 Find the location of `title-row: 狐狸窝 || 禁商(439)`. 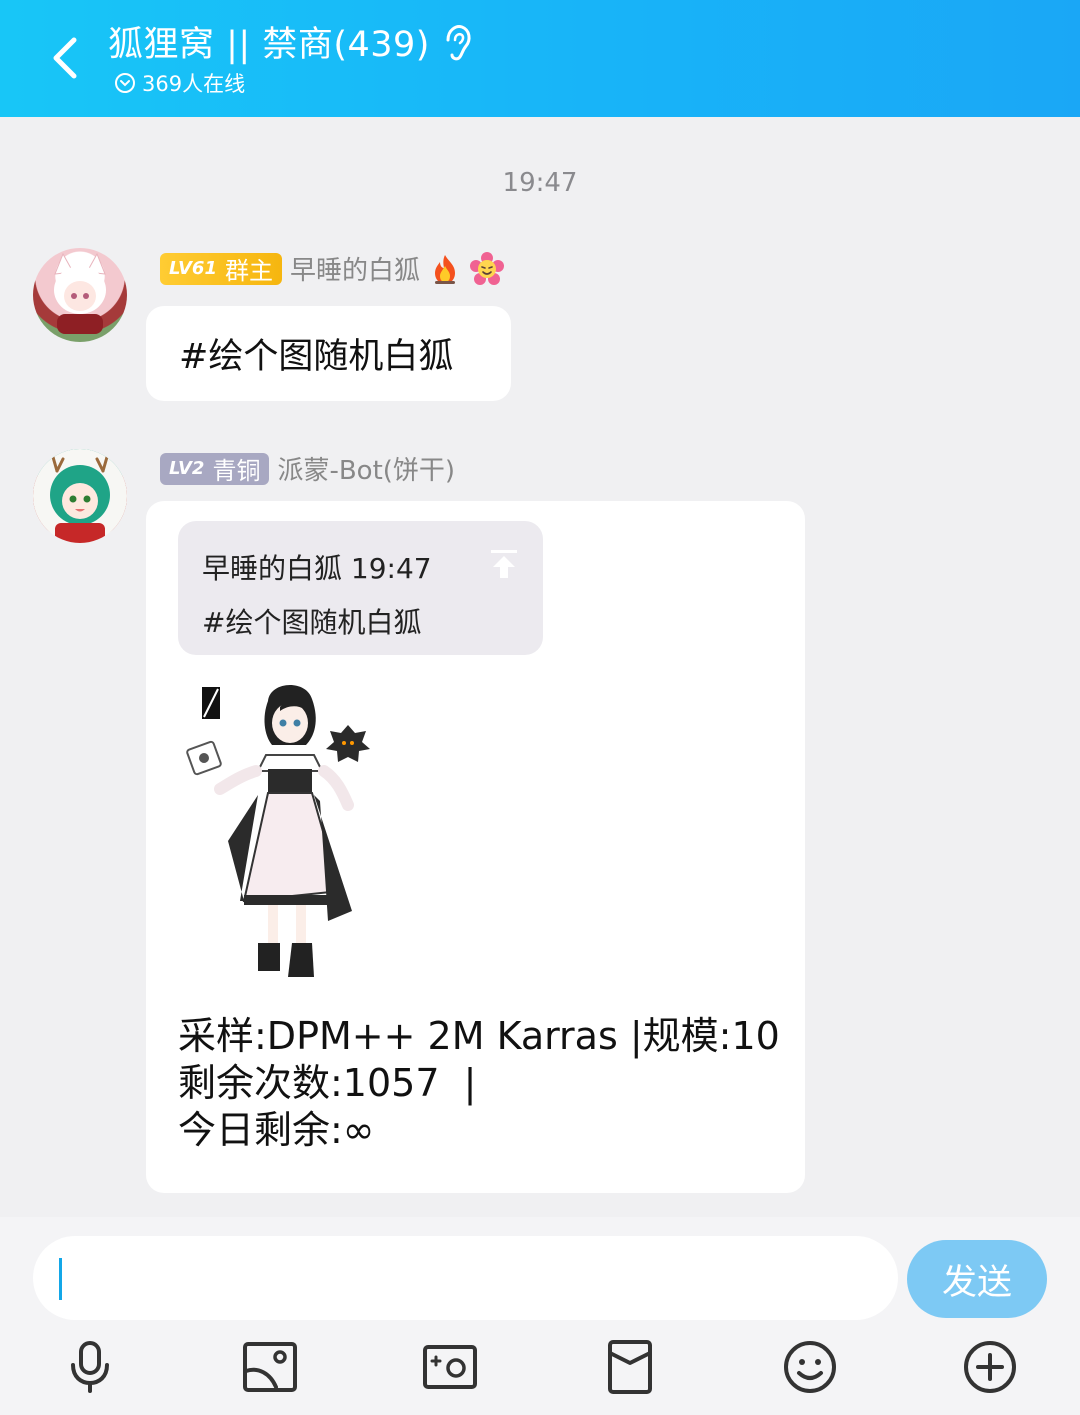

title-row: 狐狸窝 || 禁商(439) is located at coordinates (291, 41).